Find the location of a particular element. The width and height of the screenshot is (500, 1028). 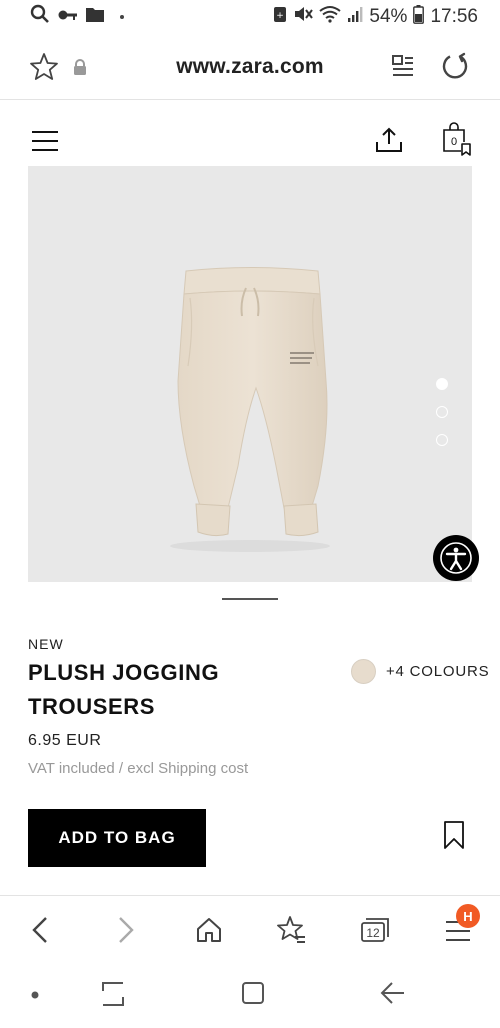

mute-icon is located at coordinates (303, 17).